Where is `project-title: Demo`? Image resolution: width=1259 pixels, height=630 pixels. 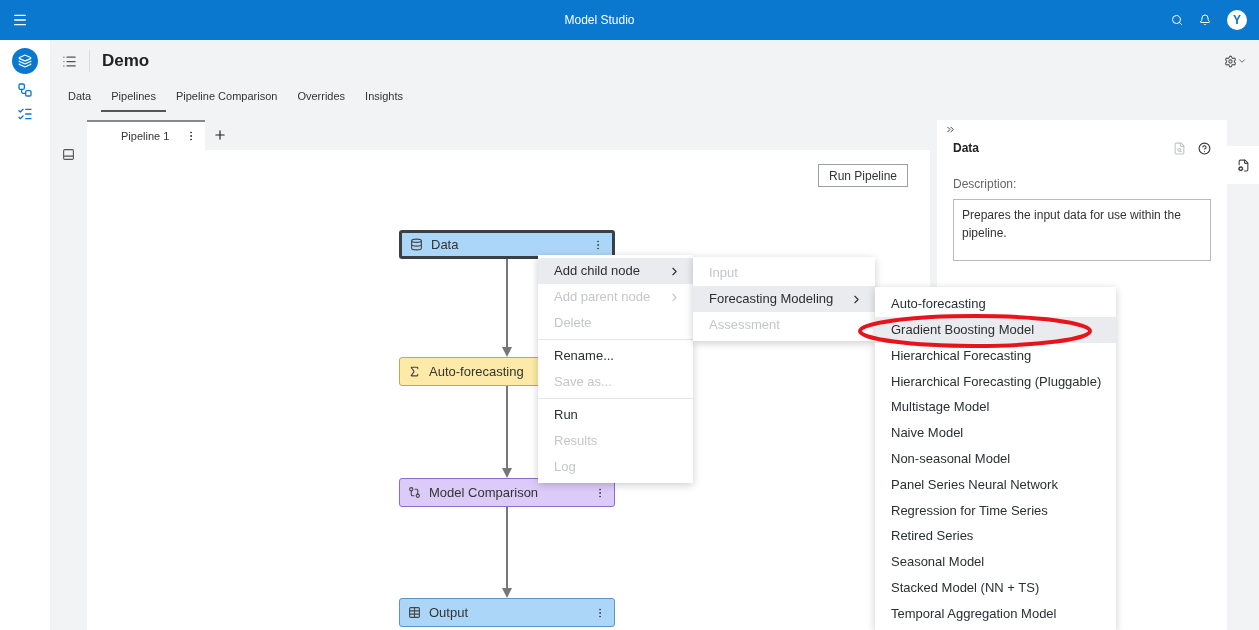
project-title: Demo is located at coordinates (126, 61).